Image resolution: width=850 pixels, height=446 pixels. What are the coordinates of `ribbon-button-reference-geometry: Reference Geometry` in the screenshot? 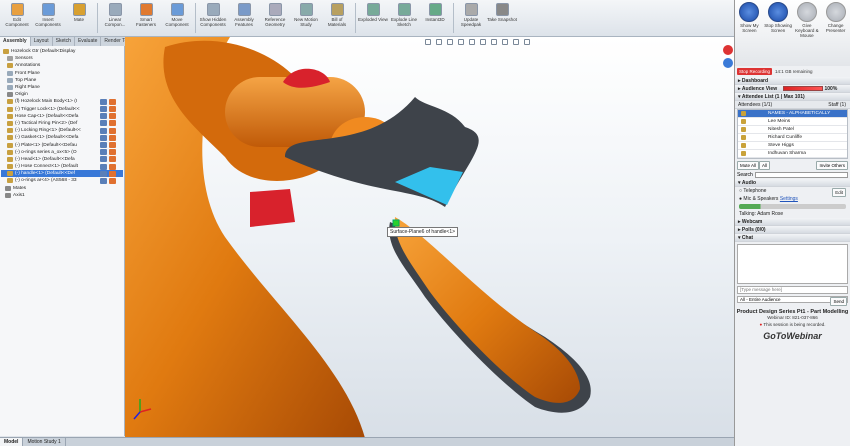 It's located at (275, 19).